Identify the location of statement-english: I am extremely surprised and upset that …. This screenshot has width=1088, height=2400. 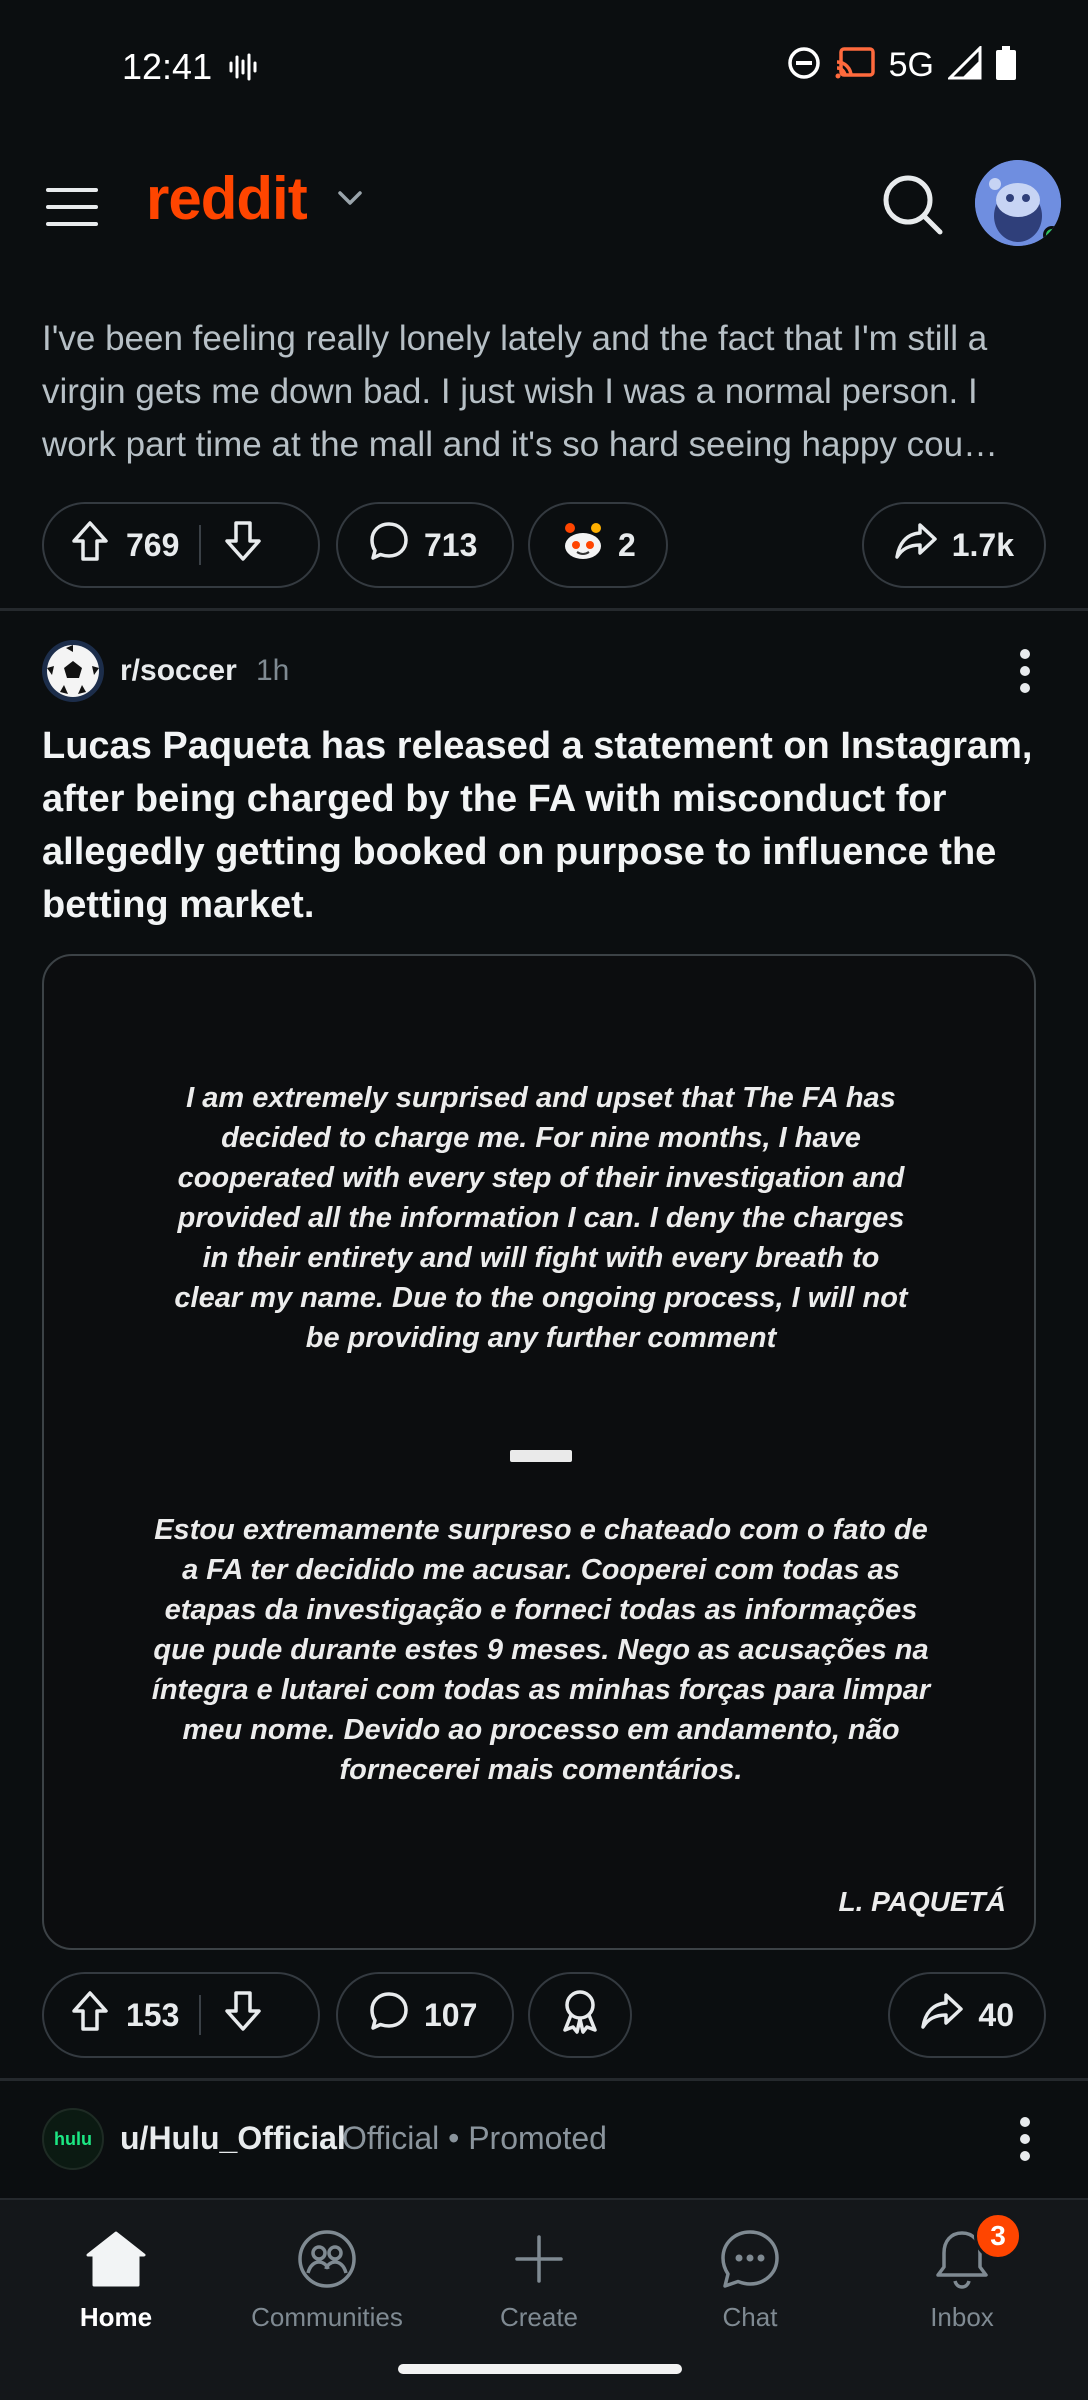
(541, 1218).